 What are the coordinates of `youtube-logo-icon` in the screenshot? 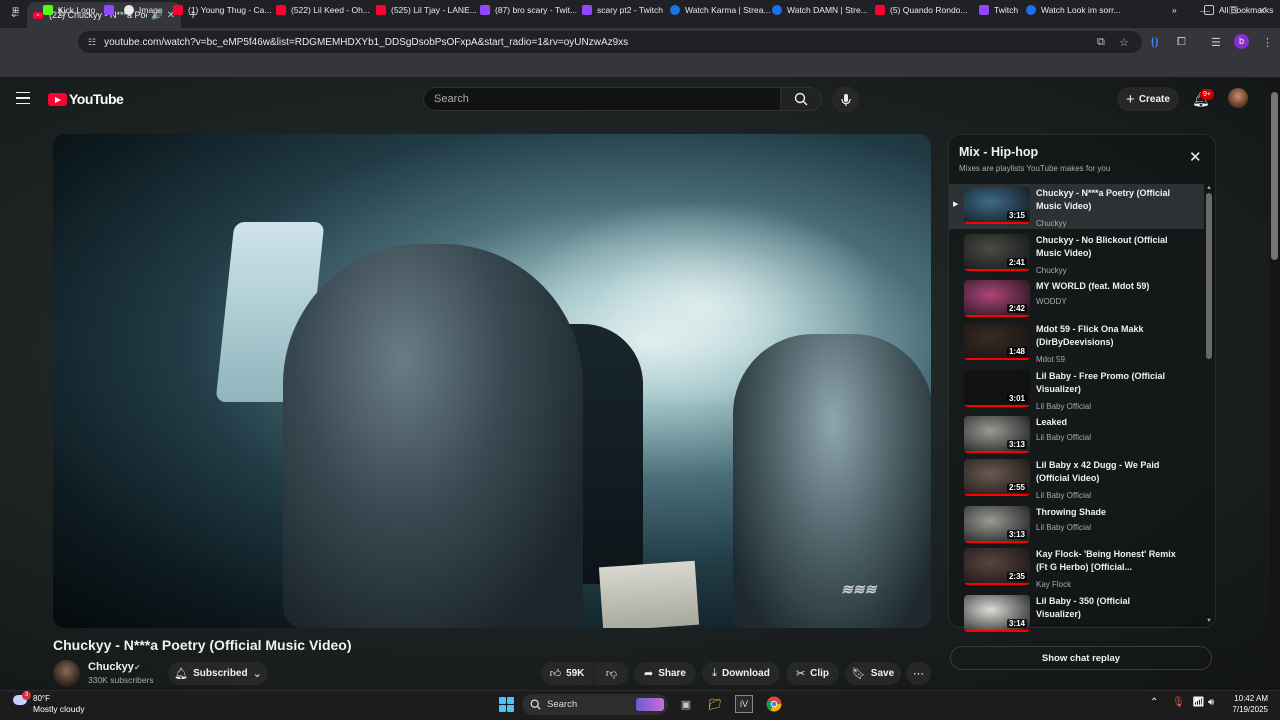 It's located at (57, 99).